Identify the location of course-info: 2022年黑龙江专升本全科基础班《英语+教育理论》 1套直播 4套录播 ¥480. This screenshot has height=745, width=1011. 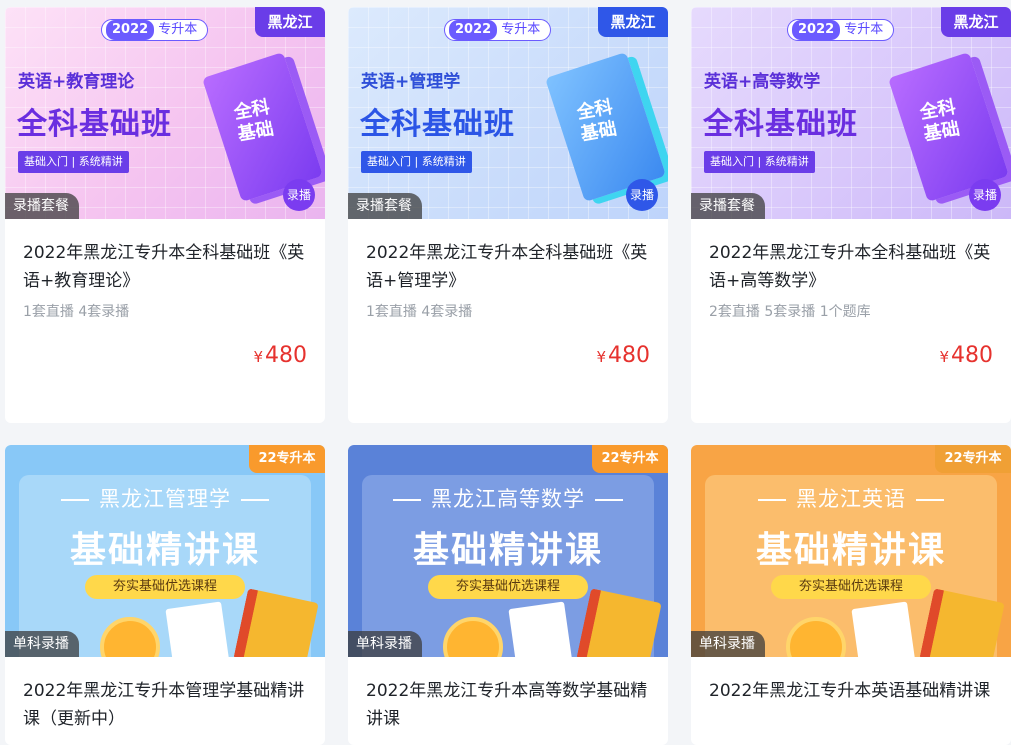
(165, 293).